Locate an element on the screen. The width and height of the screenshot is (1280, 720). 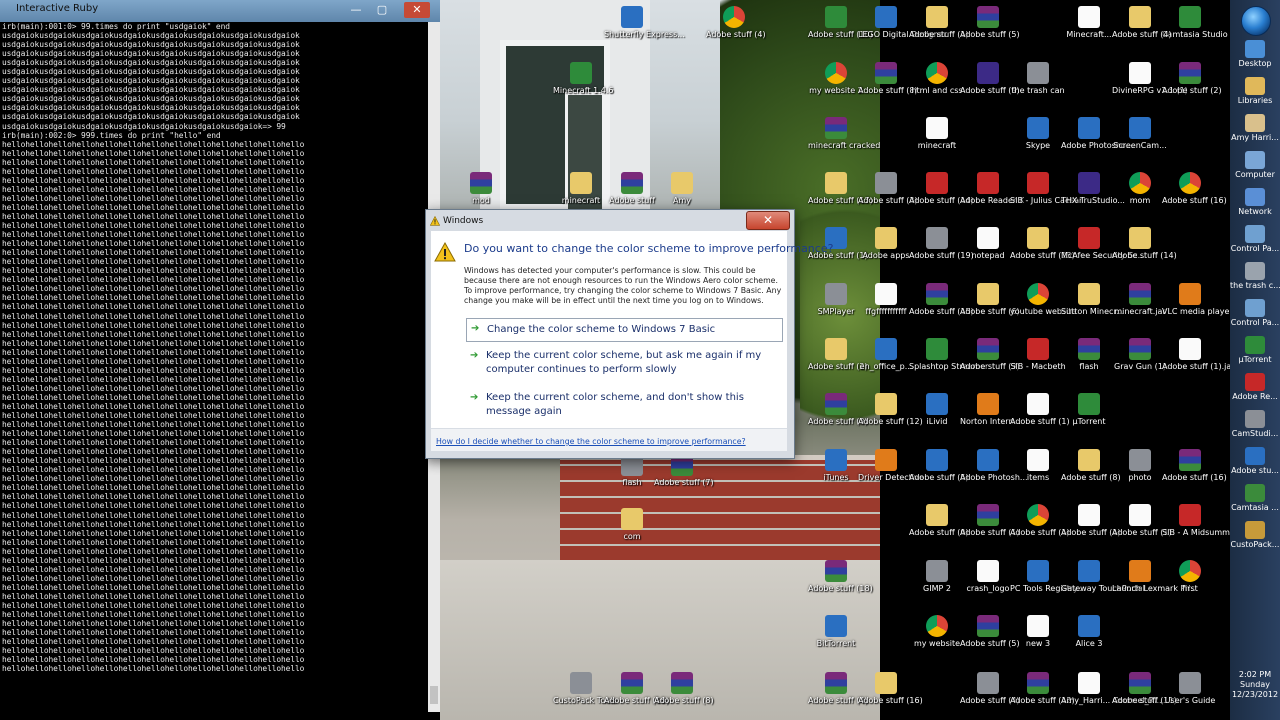
taskbar-item: Desktop is located at coordinates (1255, 54).